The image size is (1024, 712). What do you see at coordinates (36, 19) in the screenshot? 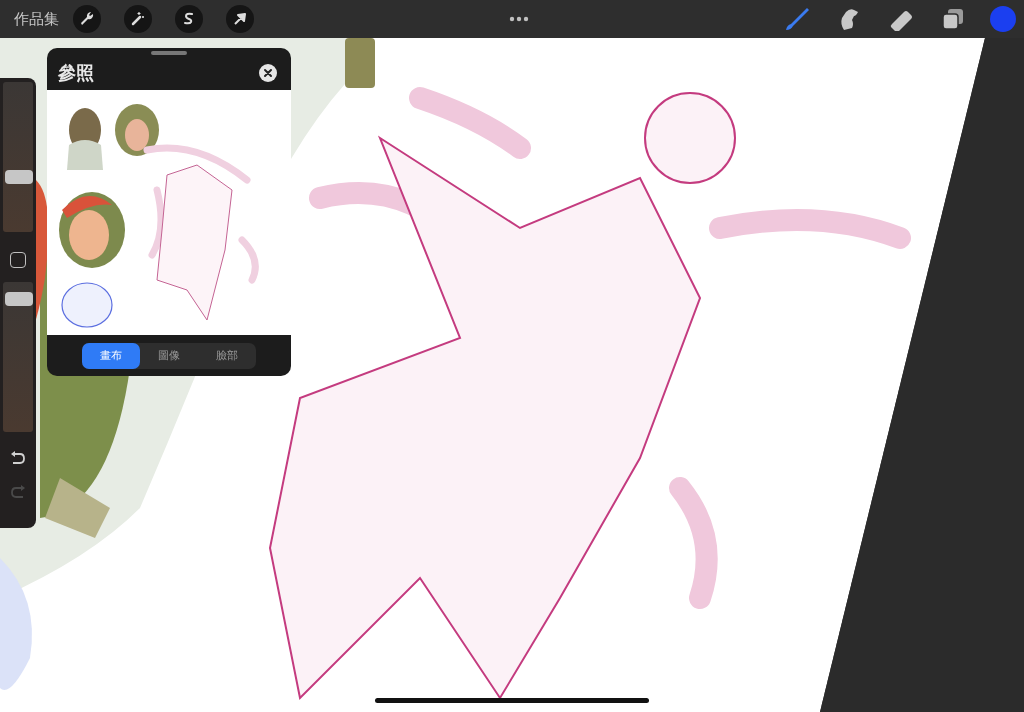
I see `gallery-link: 作品集` at bounding box center [36, 19].